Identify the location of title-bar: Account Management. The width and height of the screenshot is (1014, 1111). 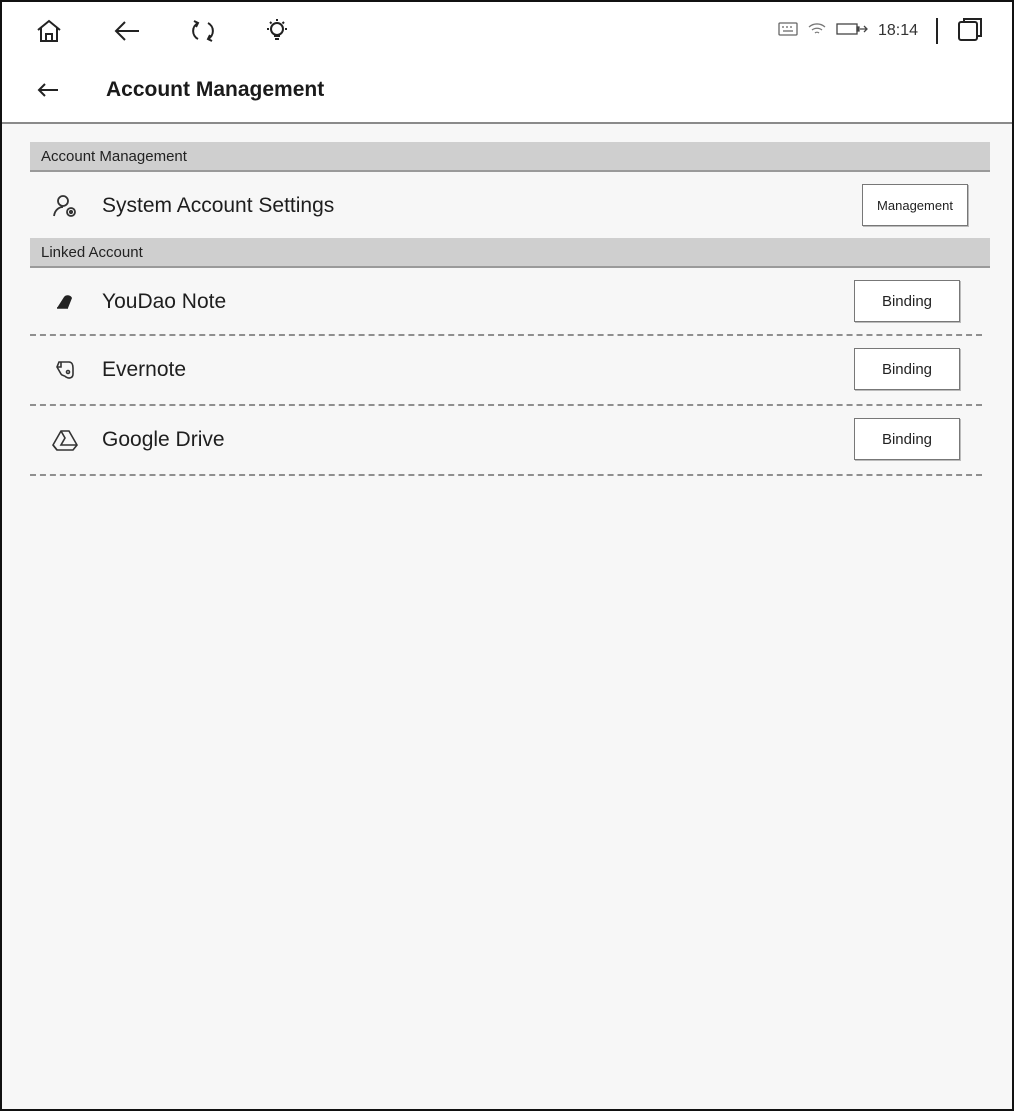
(507, 91).